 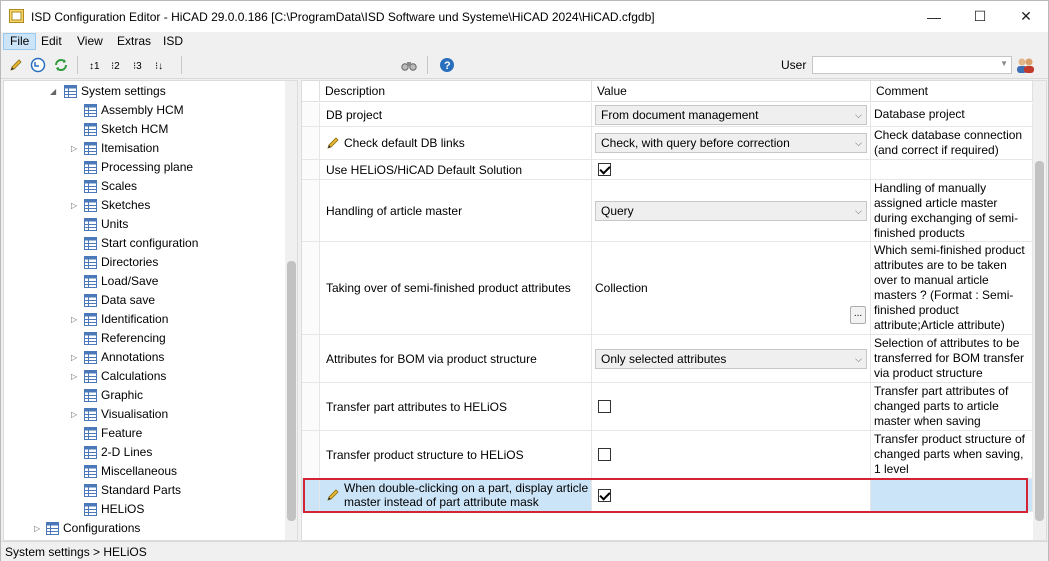 What do you see at coordinates (144, 243) in the screenshot?
I see `tree-node: Start configuration` at bounding box center [144, 243].